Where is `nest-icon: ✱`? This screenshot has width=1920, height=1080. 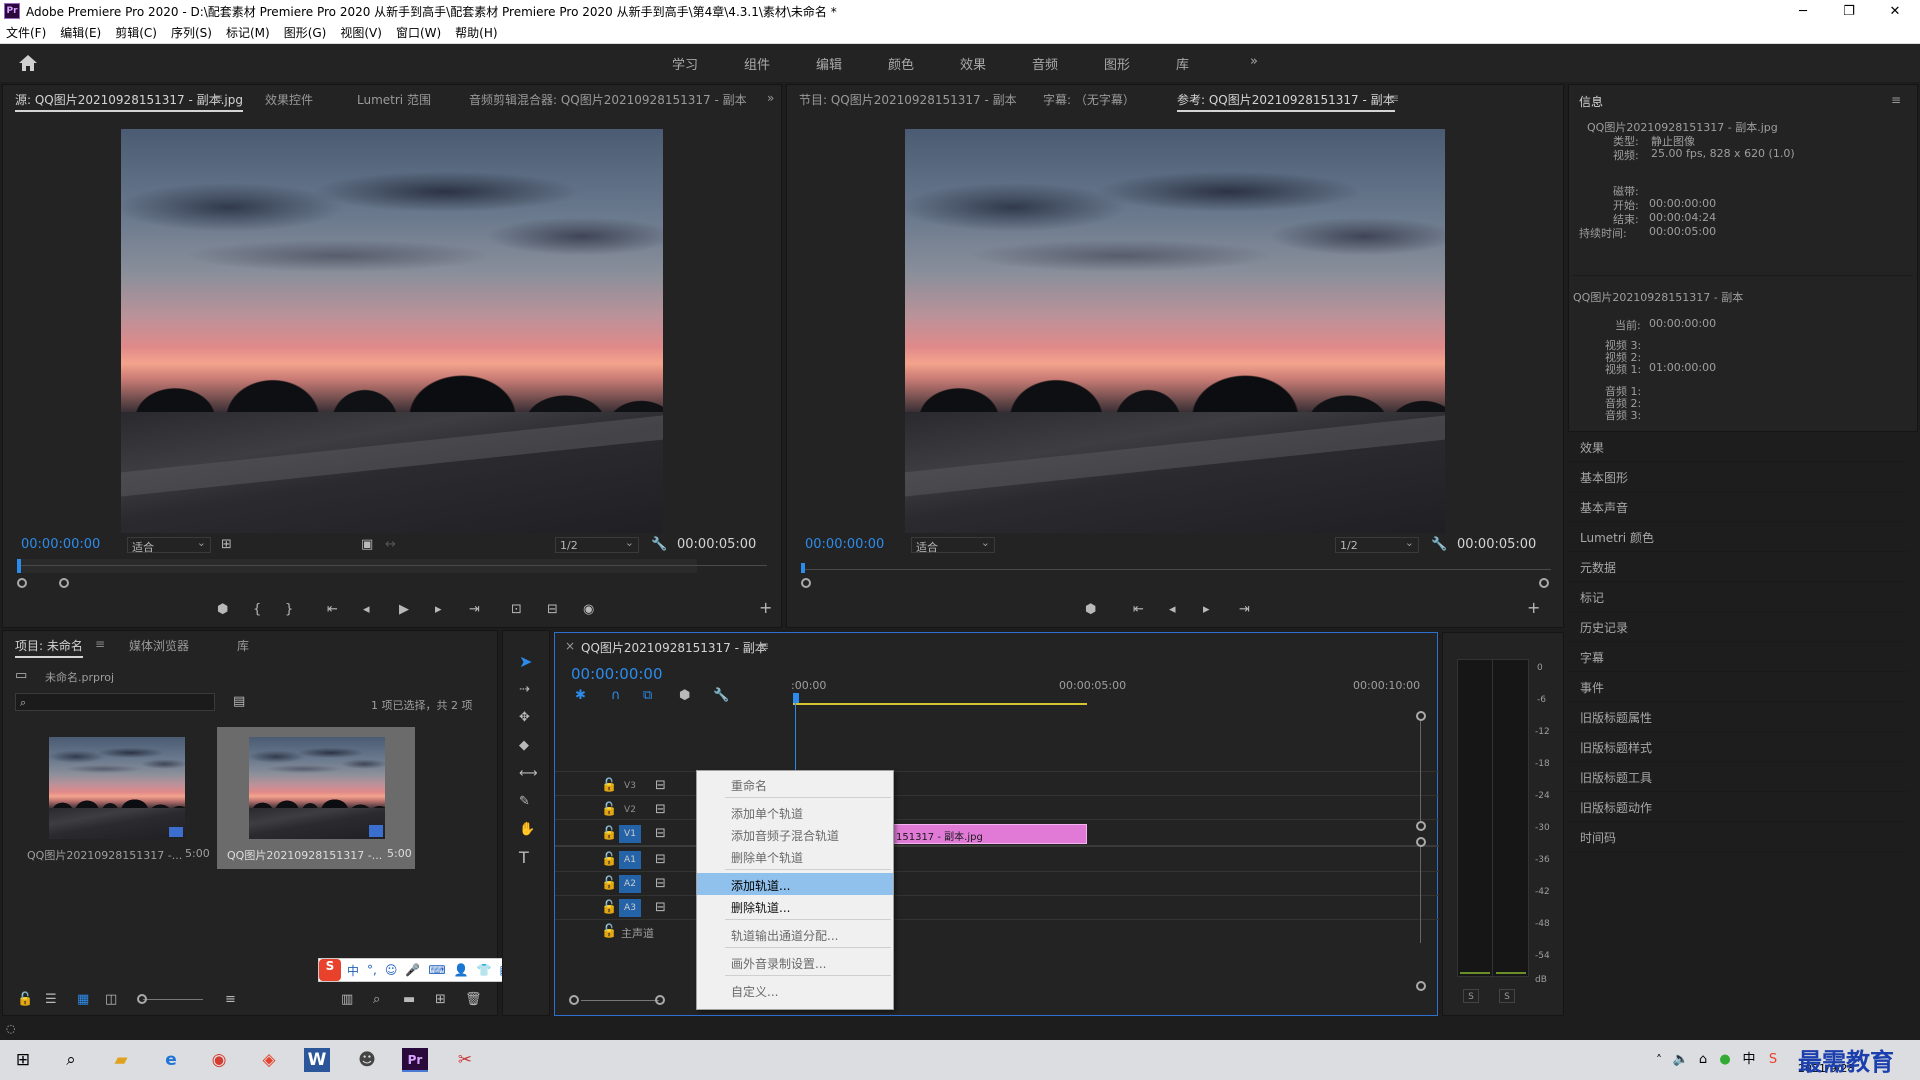 nest-icon: ✱ is located at coordinates (580, 695).